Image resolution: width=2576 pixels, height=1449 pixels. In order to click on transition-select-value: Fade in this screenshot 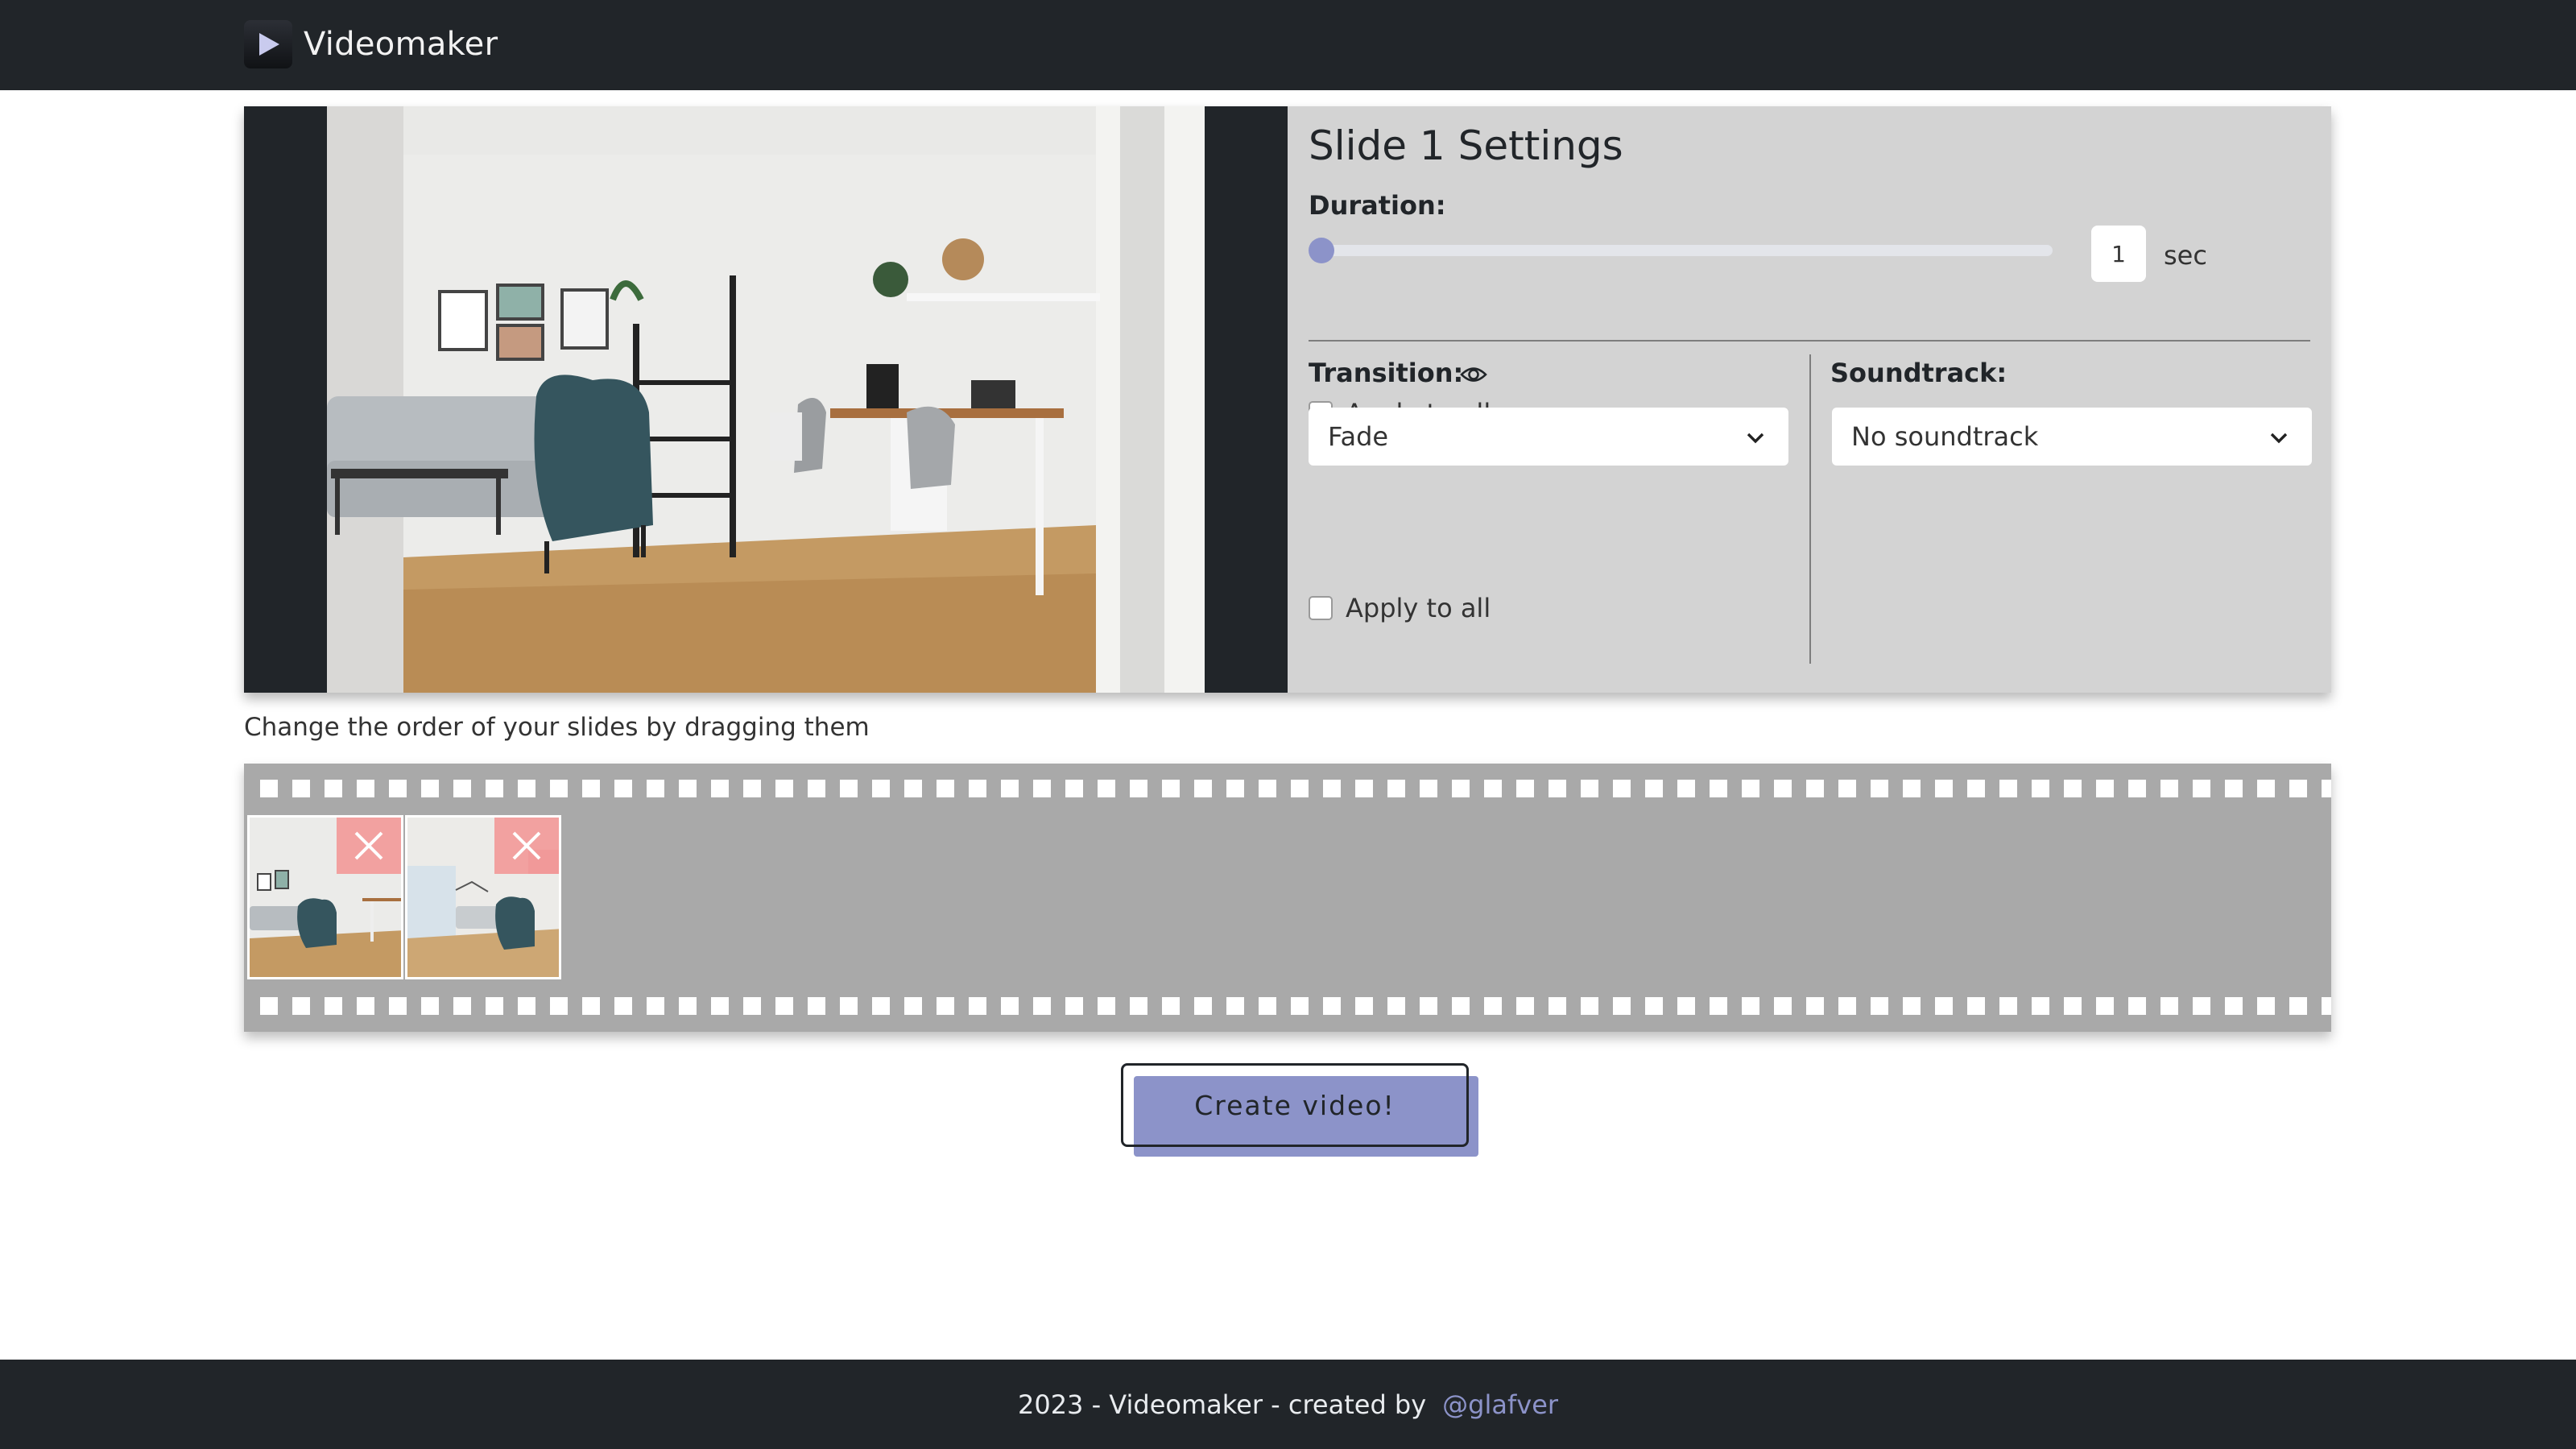, I will do `click(1359, 436)`.